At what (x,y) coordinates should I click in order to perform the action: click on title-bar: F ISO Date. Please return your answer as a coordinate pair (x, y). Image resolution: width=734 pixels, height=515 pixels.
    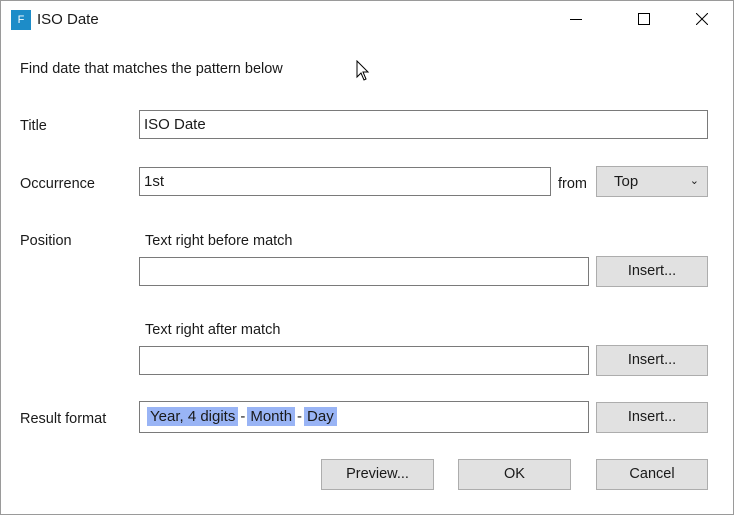
    Looking at the image, I should click on (367, 19).